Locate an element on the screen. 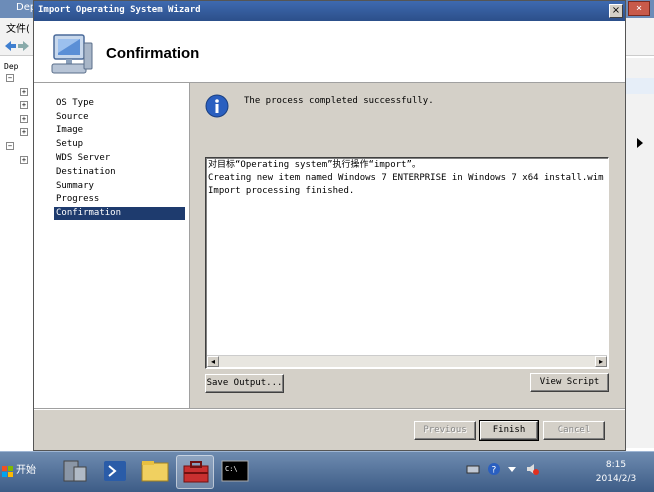 The width and height of the screenshot is (654, 492). tree-root-label: Dep is located at coordinates (11, 66).